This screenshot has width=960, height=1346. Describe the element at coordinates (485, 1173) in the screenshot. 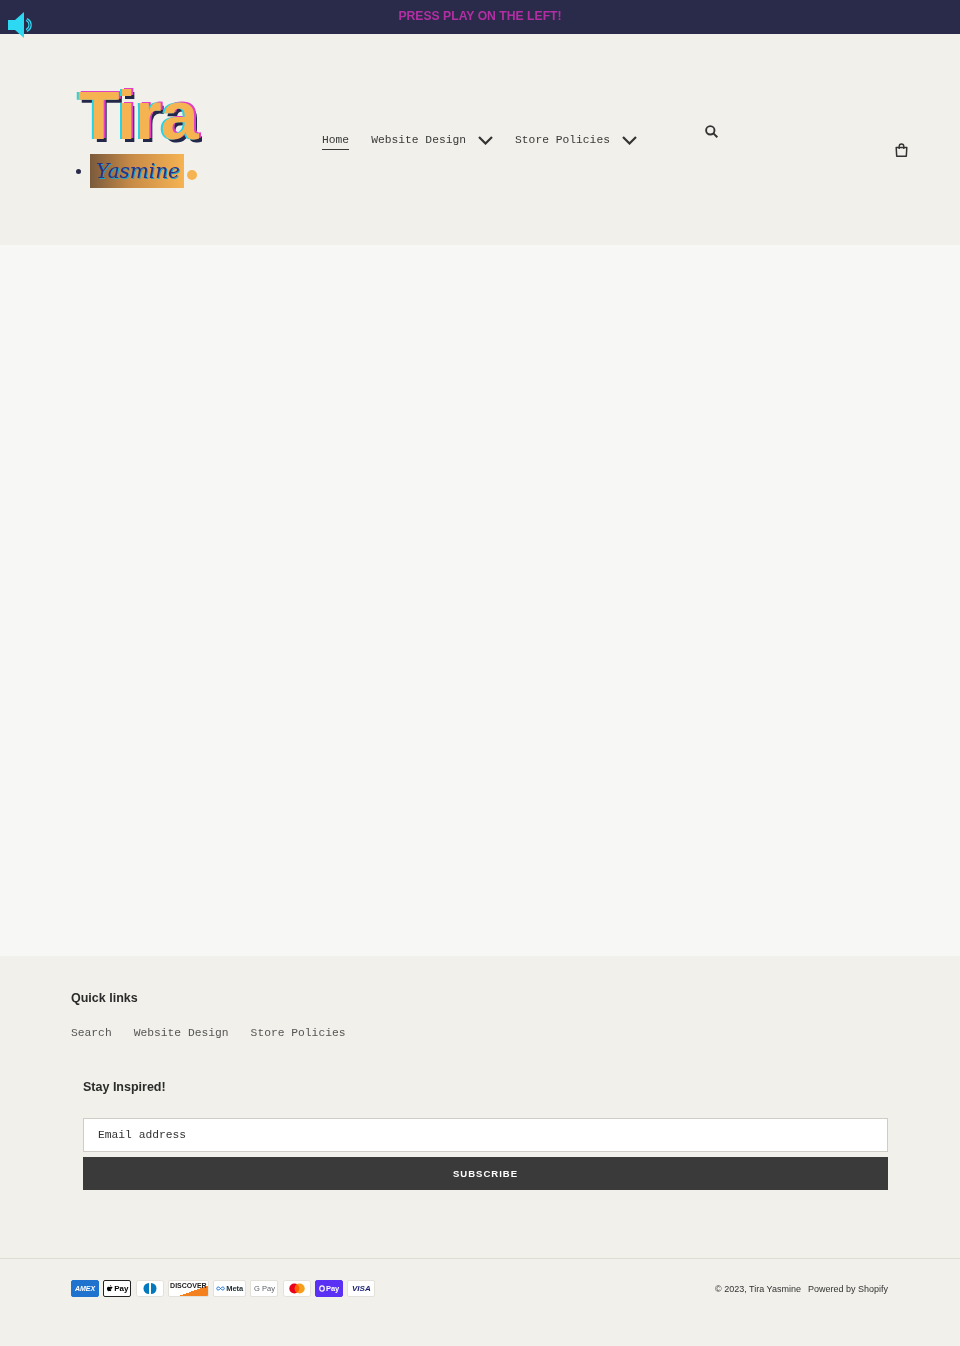

I see `subscribe-button: SUBSCRIBE` at that location.